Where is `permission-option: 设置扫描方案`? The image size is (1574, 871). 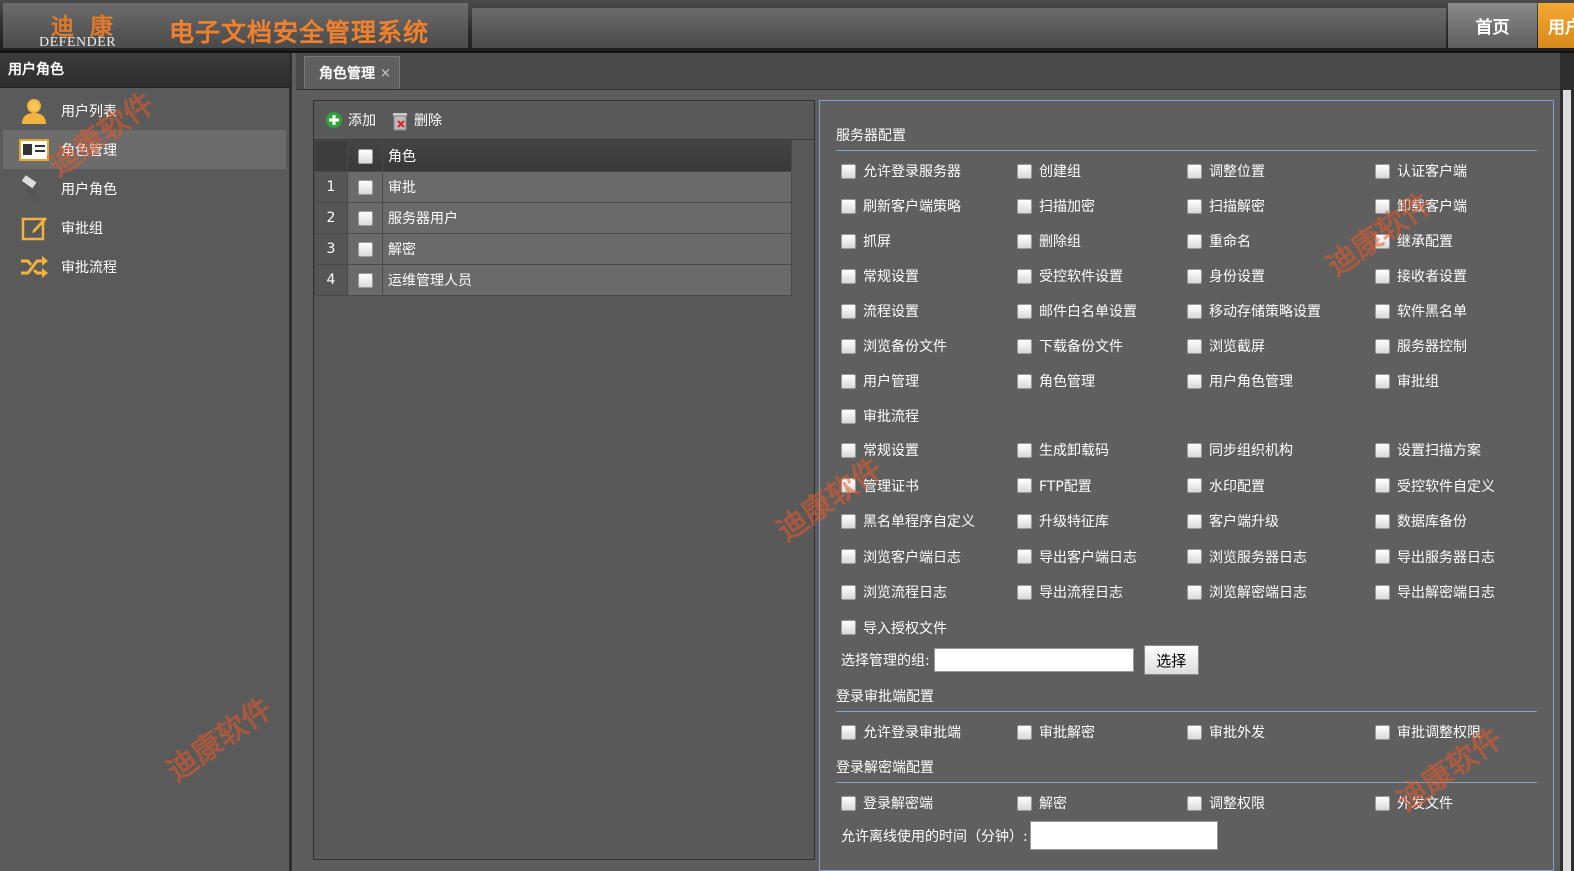 permission-option: 设置扫描方案 is located at coordinates (1428, 450).